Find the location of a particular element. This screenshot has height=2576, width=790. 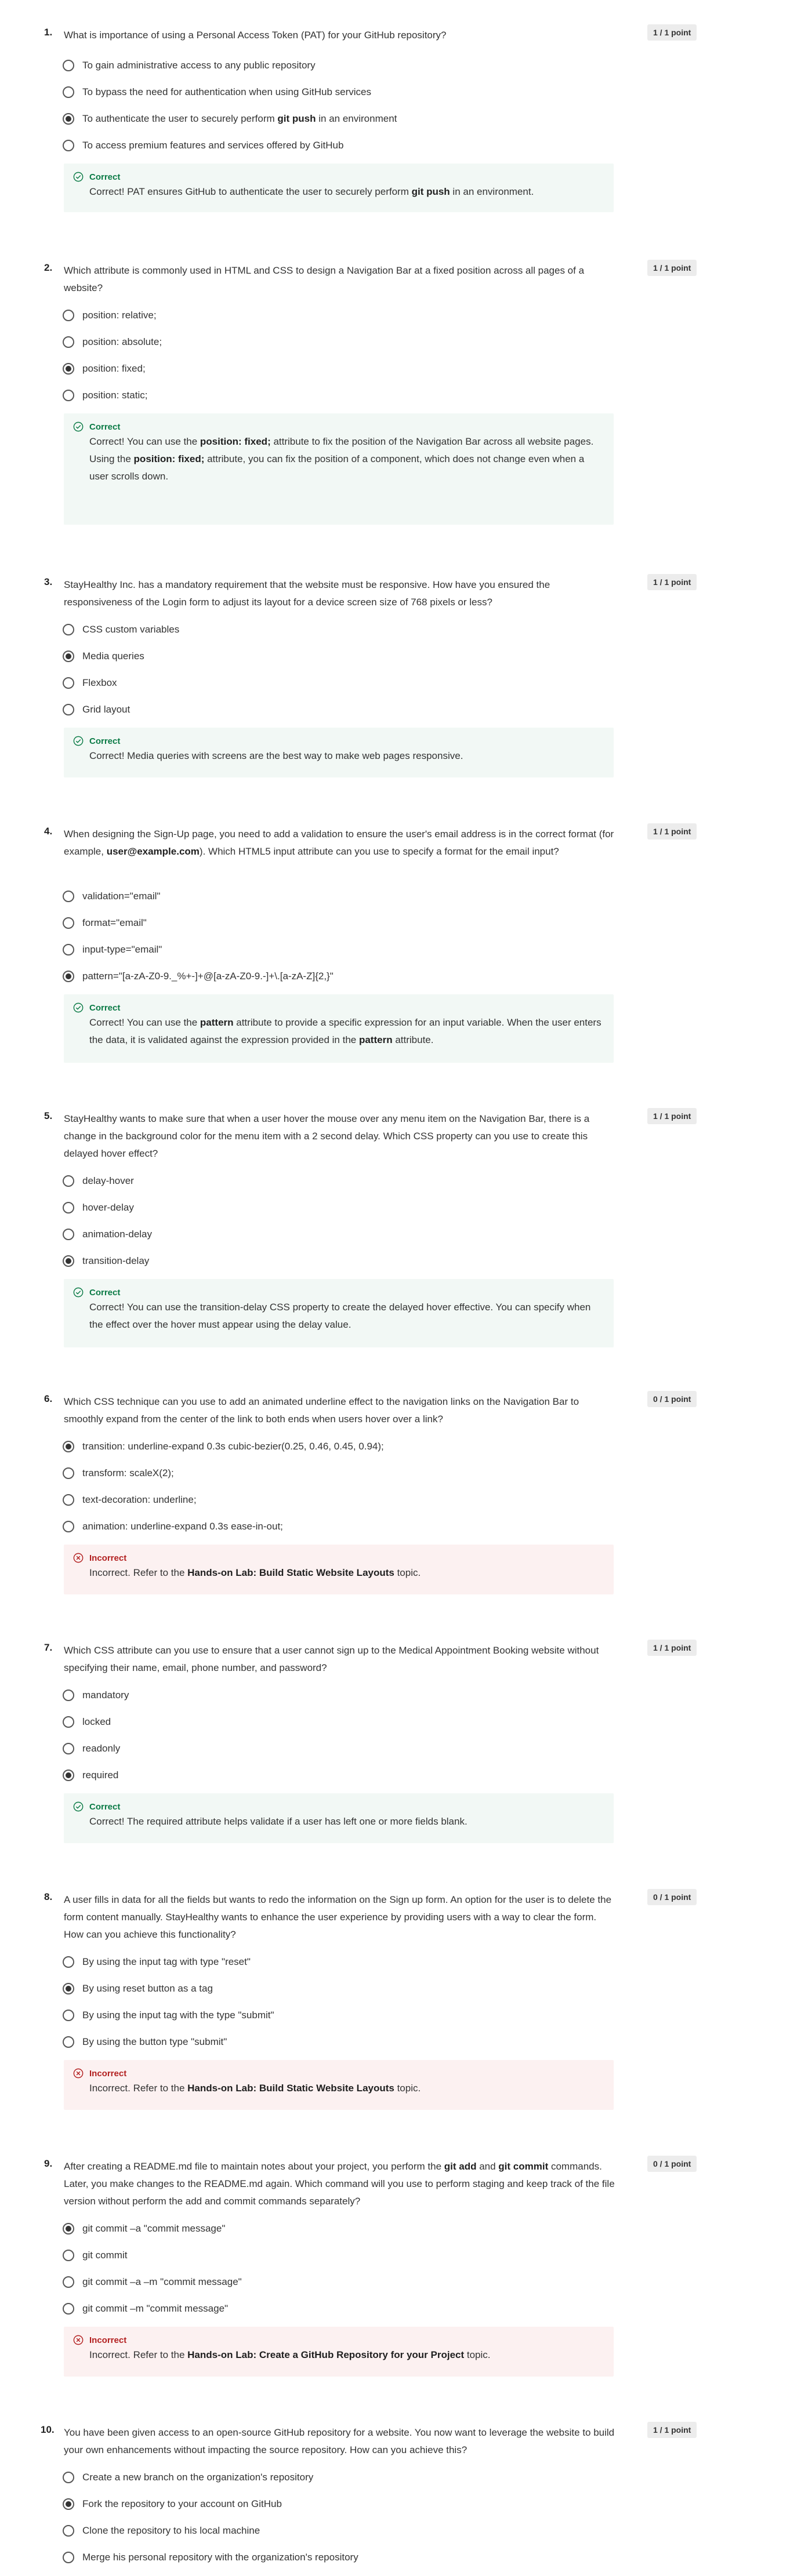

answer-option: input-type="email" is located at coordinates (112, 949).